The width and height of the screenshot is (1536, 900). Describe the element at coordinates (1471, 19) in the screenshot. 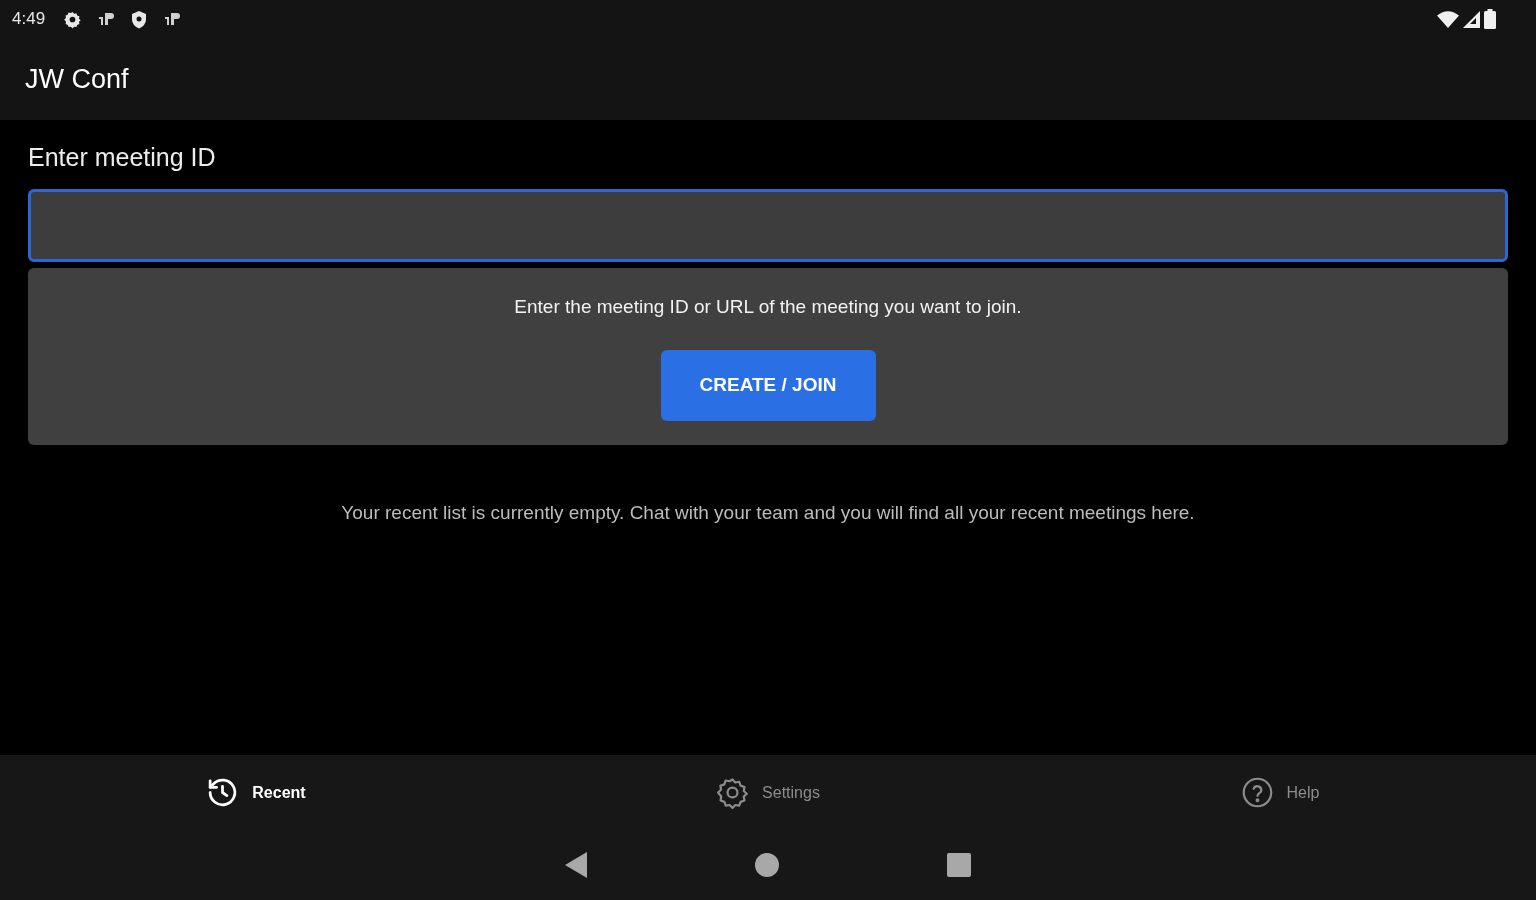

I see `signal-icon` at that location.